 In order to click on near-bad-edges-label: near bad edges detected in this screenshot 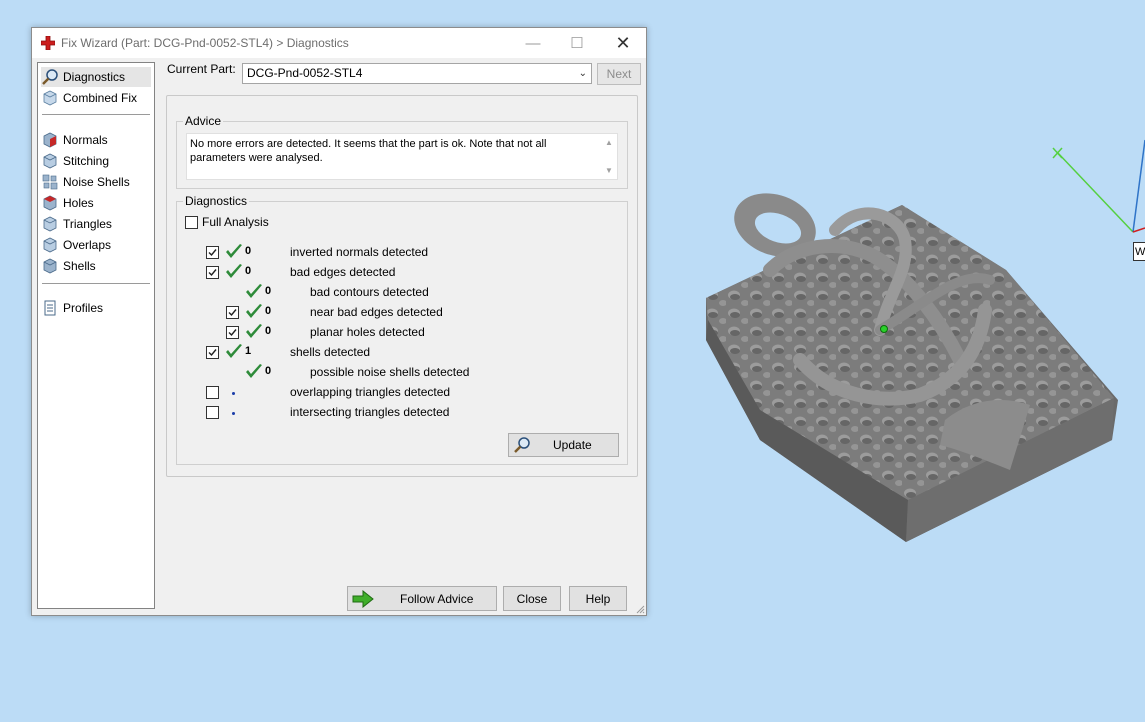, I will do `click(376, 312)`.